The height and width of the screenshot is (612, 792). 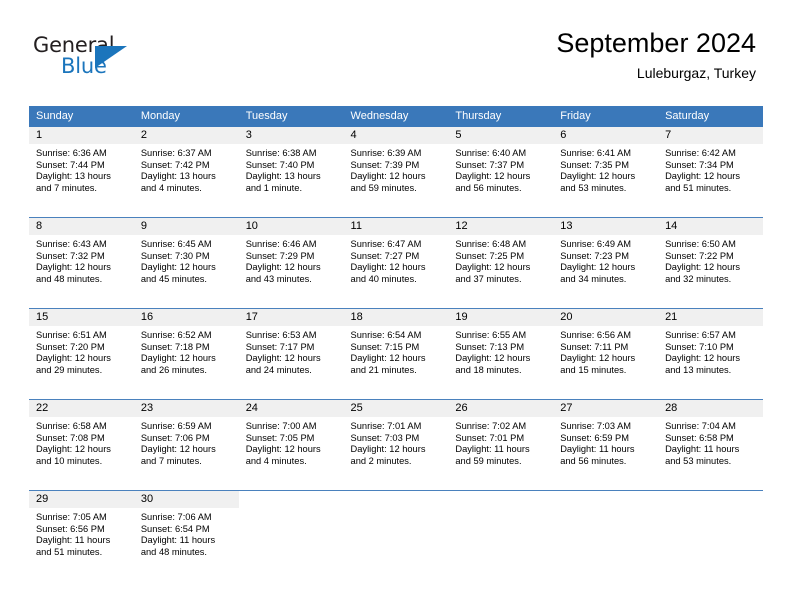 What do you see at coordinates (176, 153) in the screenshot?
I see `sunrise-text: Sunrise: 6:37 AM` at bounding box center [176, 153].